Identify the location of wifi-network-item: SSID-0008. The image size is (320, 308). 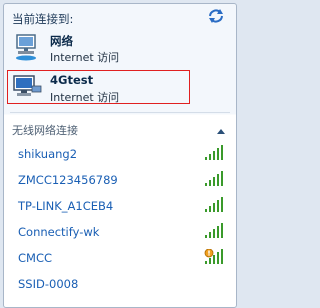
(118, 284).